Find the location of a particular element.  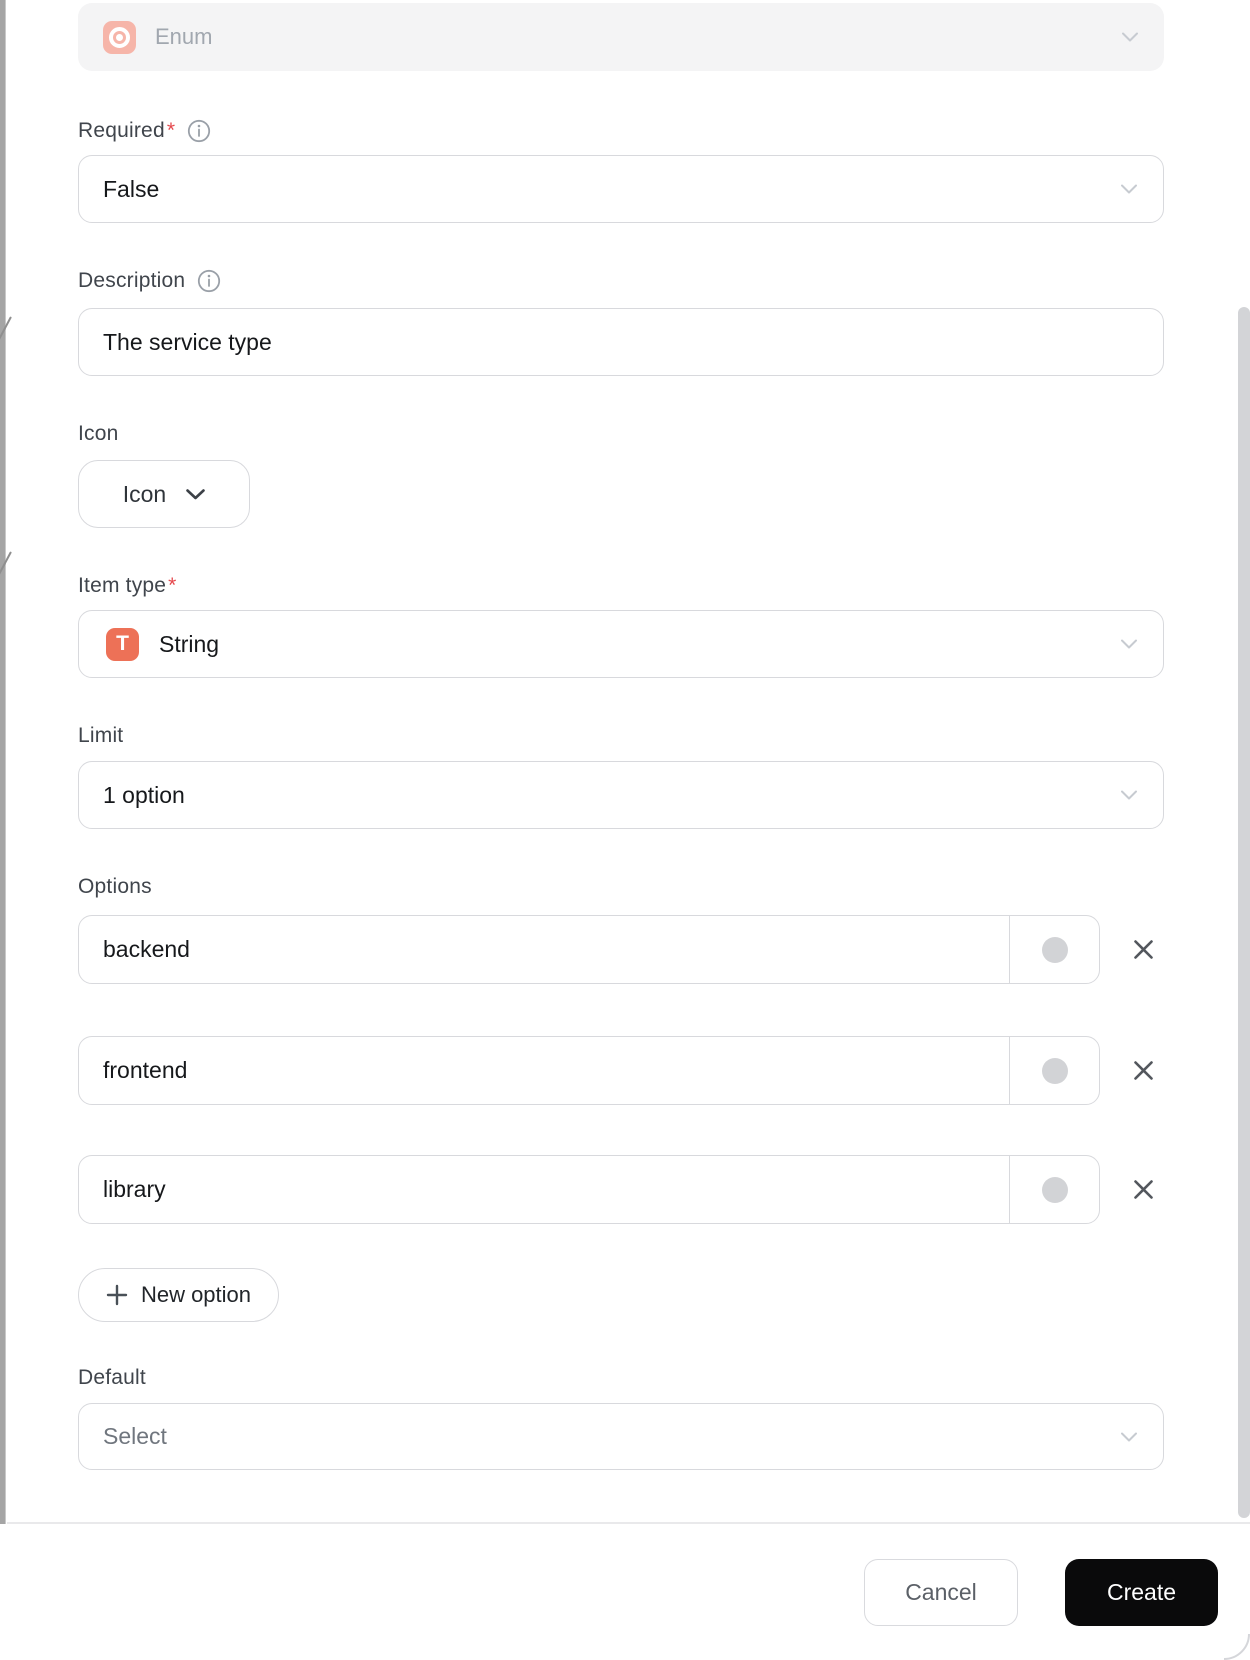

option-row: frontend is located at coordinates (621, 1070).